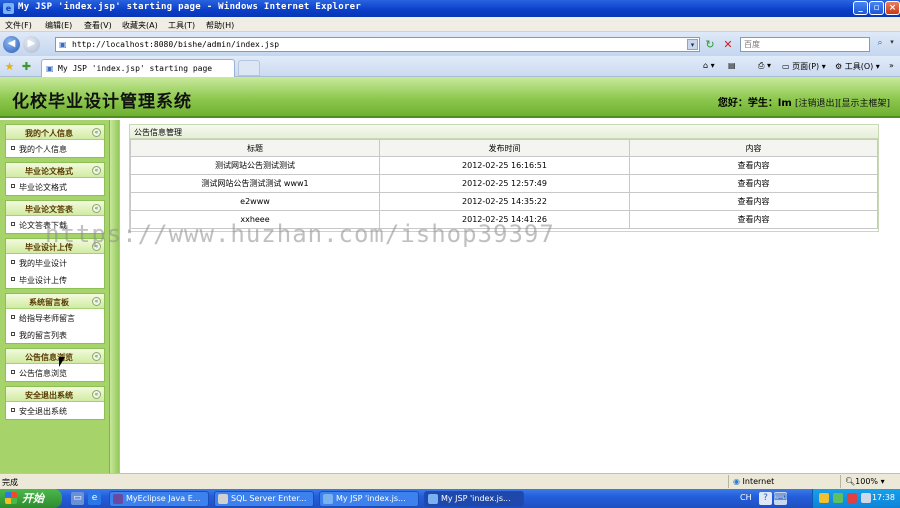  Describe the element at coordinates (852, 498) in the screenshot. I see `tray-security-icon` at that location.